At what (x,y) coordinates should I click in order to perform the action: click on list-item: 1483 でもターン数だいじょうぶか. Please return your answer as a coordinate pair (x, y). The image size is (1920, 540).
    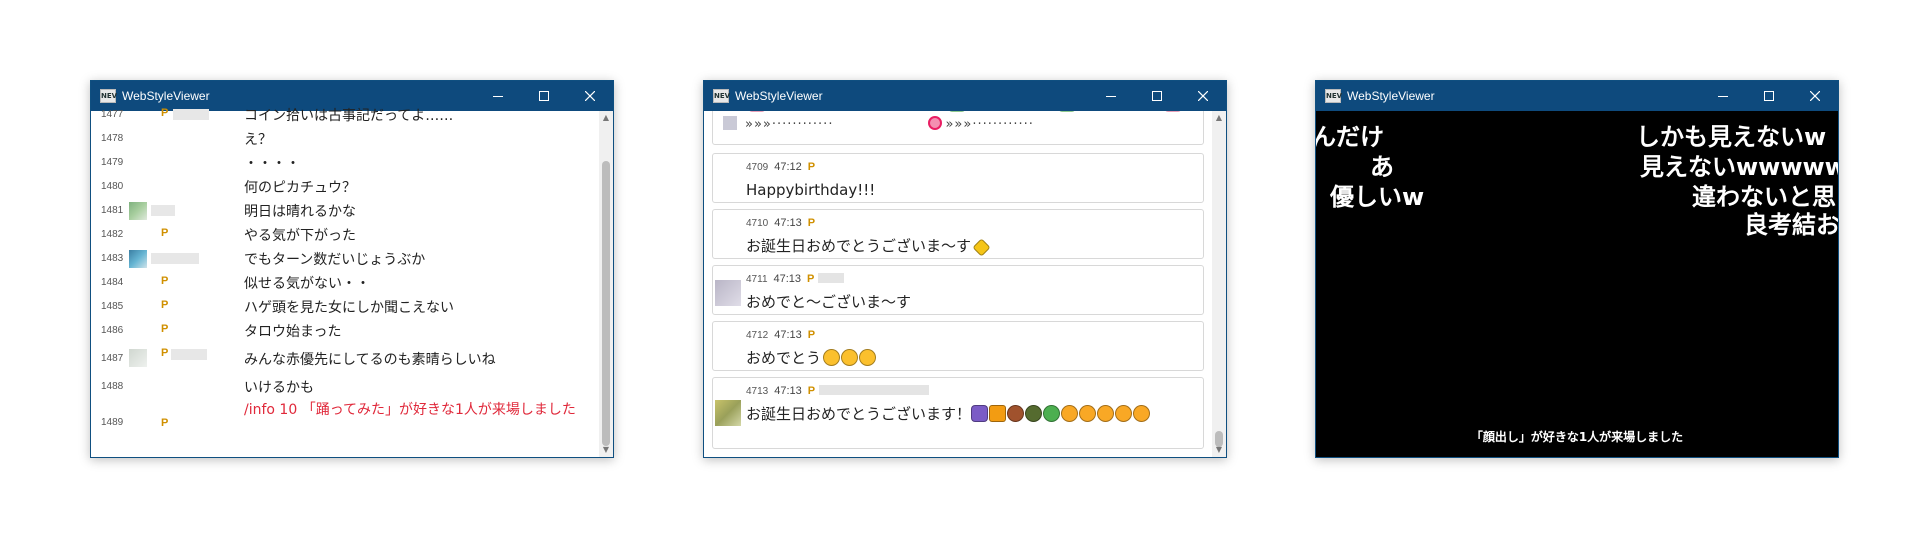
    Looking at the image, I should click on (345, 259).